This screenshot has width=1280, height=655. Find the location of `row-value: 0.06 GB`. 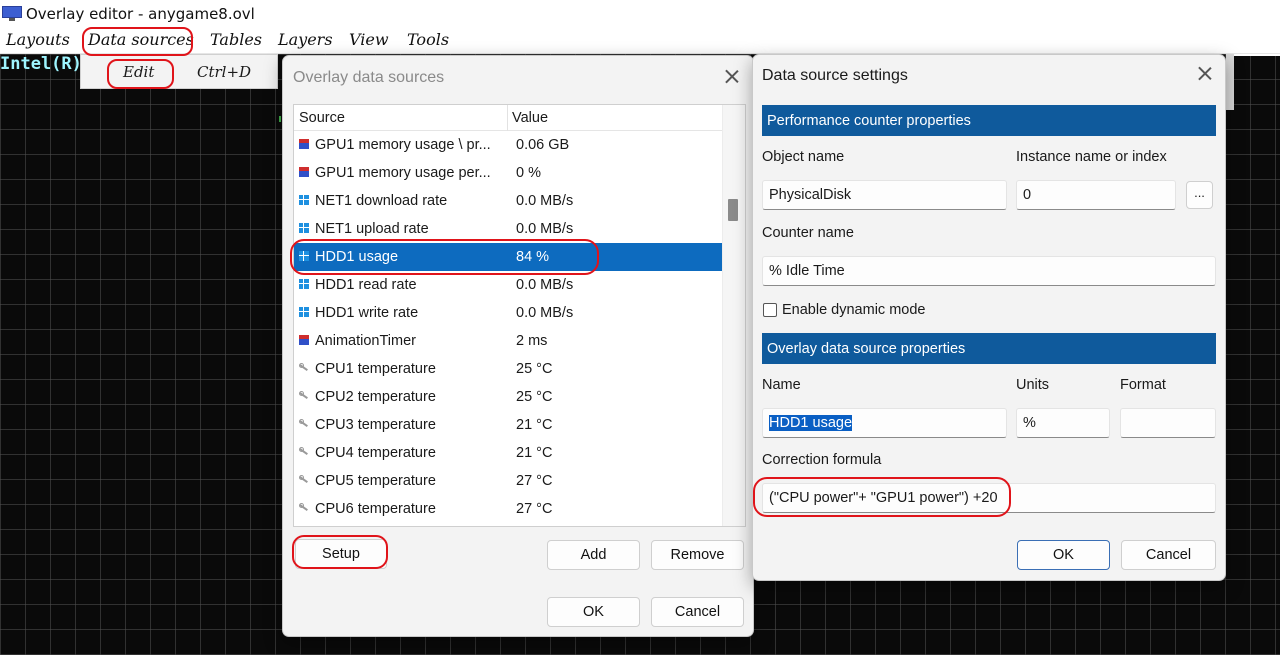

row-value: 0.06 GB is located at coordinates (543, 145).